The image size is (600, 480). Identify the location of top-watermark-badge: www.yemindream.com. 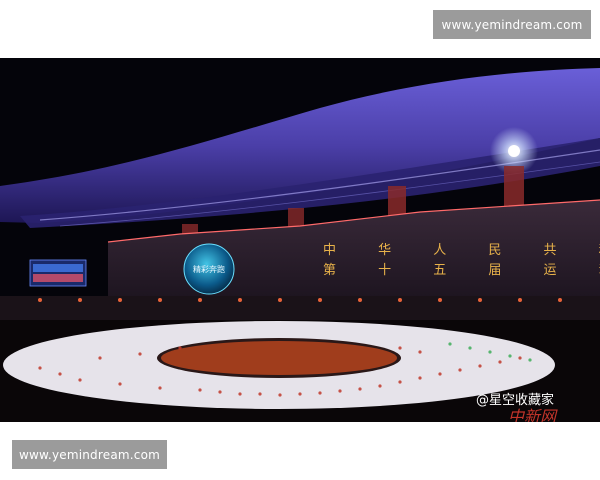
(512, 24).